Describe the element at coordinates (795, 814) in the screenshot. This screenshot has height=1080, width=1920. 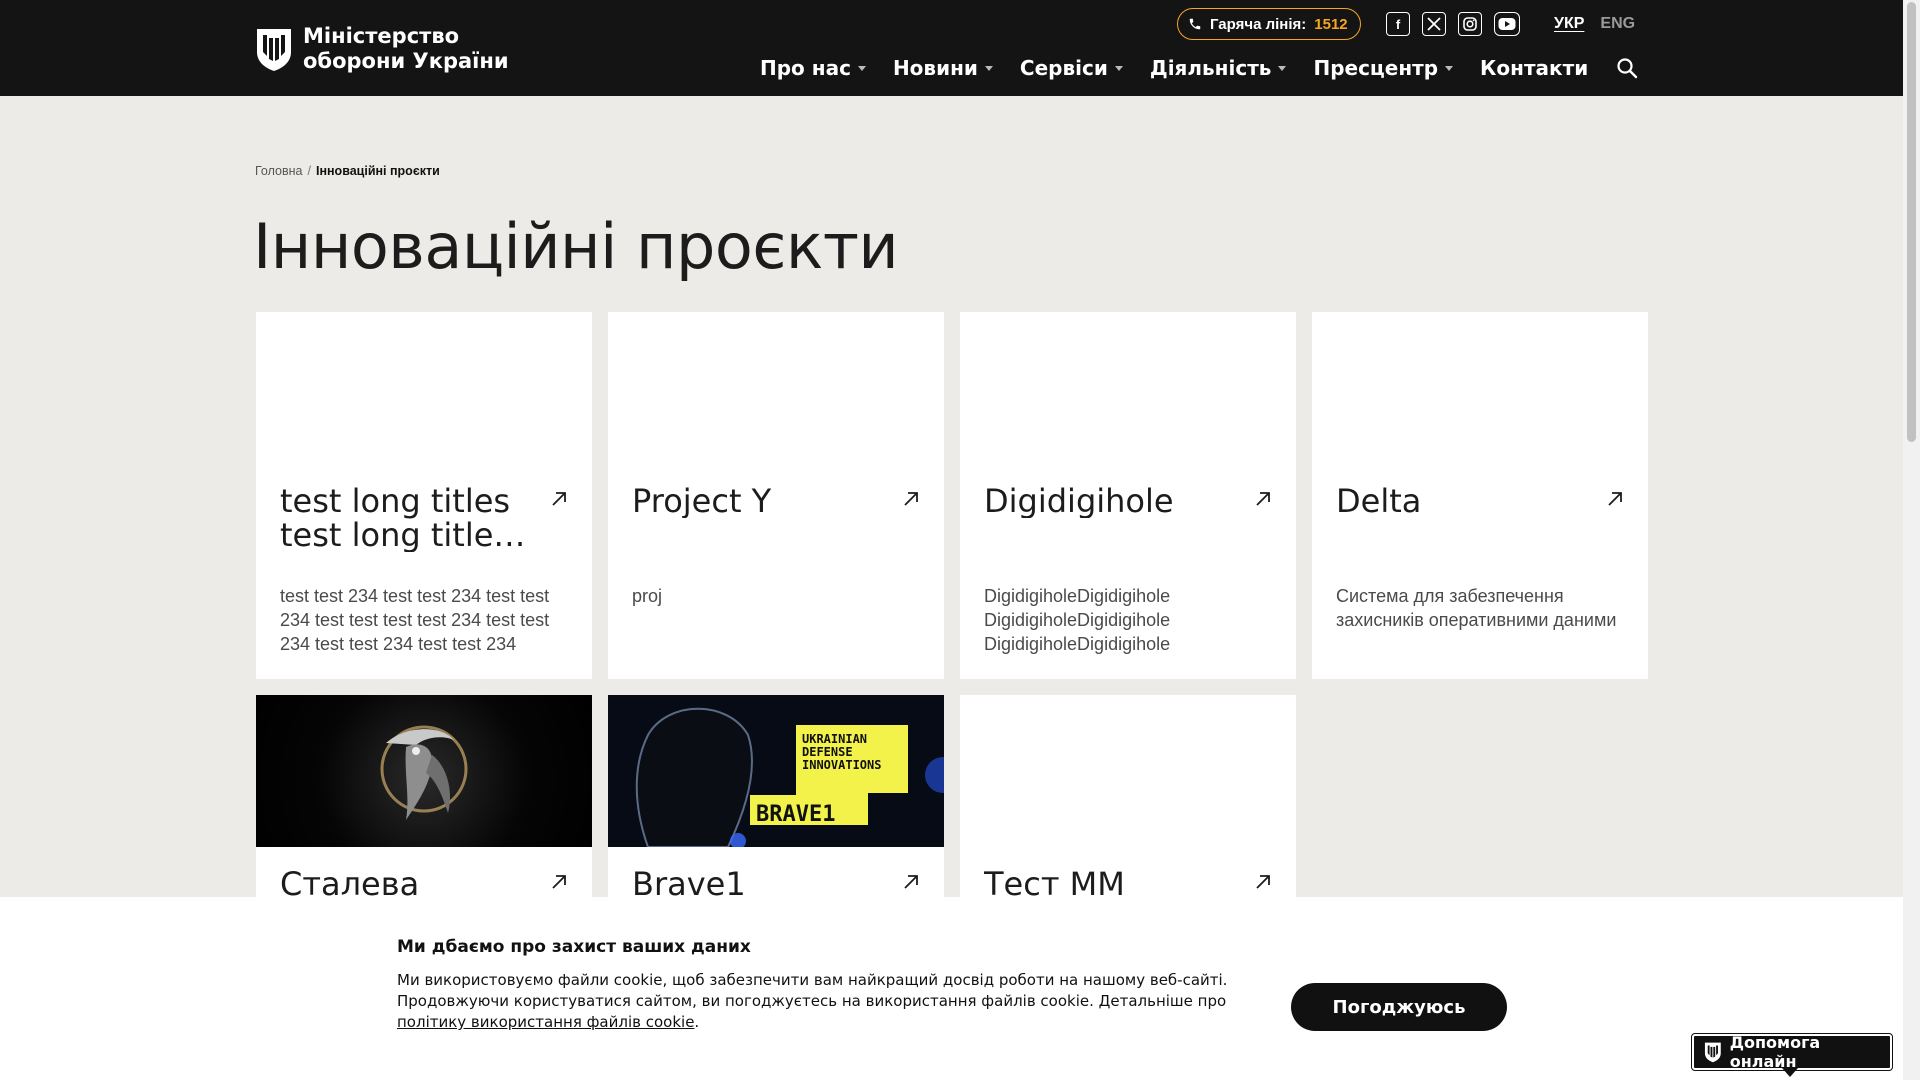
I see `brave1-logo-text: BRAVE1` at that location.